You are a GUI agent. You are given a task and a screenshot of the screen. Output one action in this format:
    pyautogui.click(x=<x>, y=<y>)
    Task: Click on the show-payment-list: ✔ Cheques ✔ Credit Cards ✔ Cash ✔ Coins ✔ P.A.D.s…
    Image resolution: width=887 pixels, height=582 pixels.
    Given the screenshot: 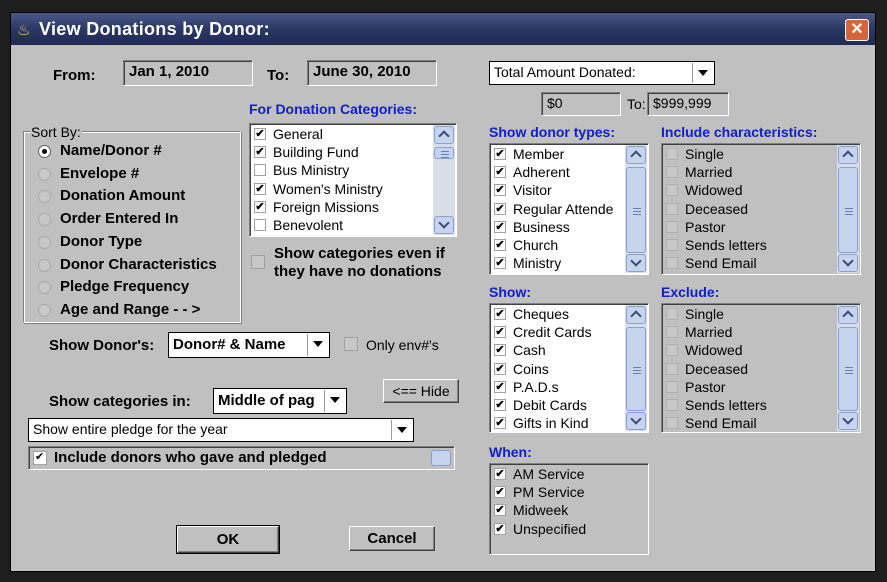 What is the action you would take?
    pyautogui.click(x=569, y=368)
    